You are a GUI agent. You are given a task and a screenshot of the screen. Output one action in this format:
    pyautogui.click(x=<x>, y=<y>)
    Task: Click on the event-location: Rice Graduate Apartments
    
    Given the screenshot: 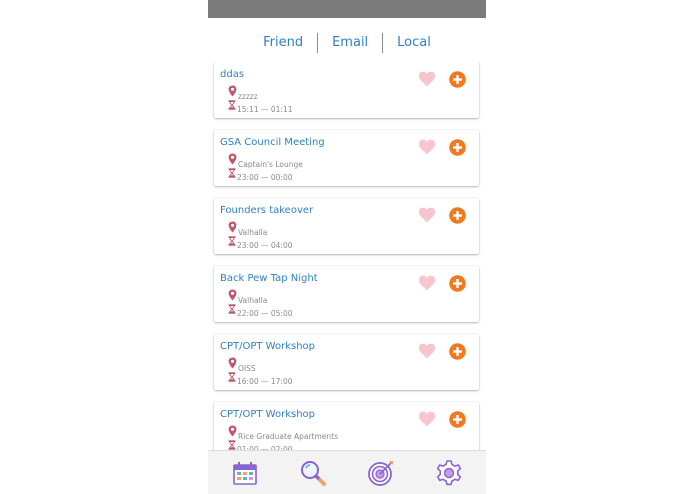 What is the action you would take?
    pyautogui.click(x=288, y=436)
    